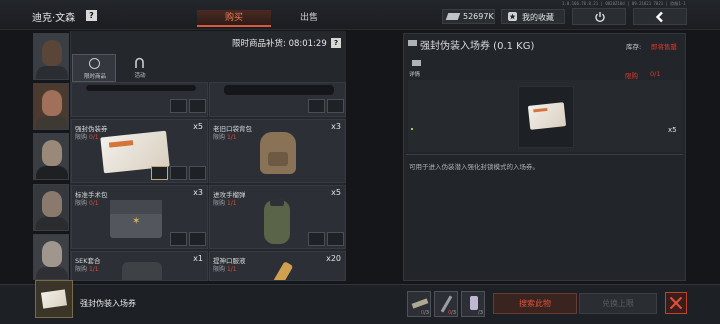  Describe the element at coordinates (631, 76) in the screenshot. I see `detail-limit-label: 限购` at that location.